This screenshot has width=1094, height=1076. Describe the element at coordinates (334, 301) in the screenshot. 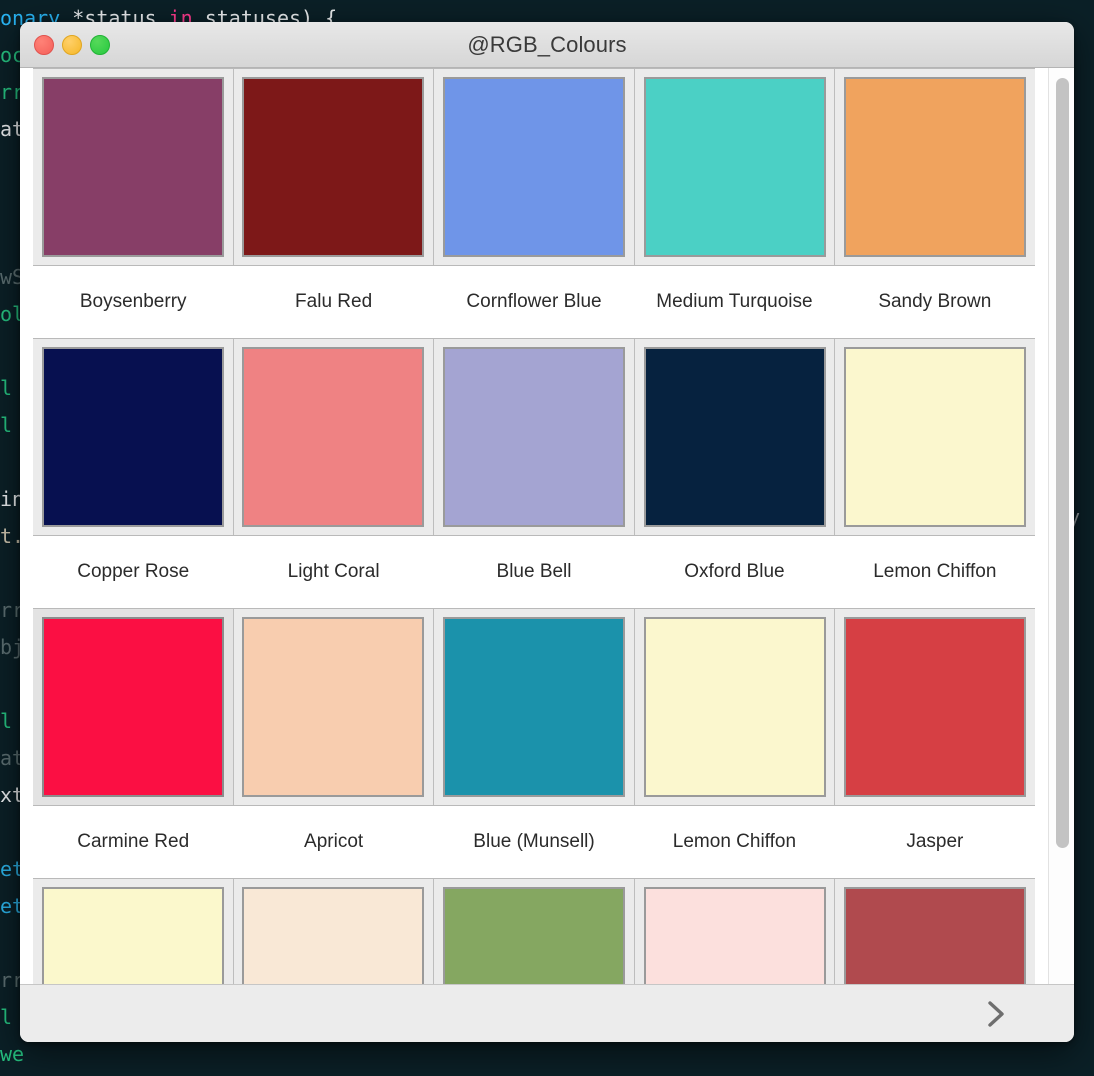

I see `colour-label: Falu Red` at that location.